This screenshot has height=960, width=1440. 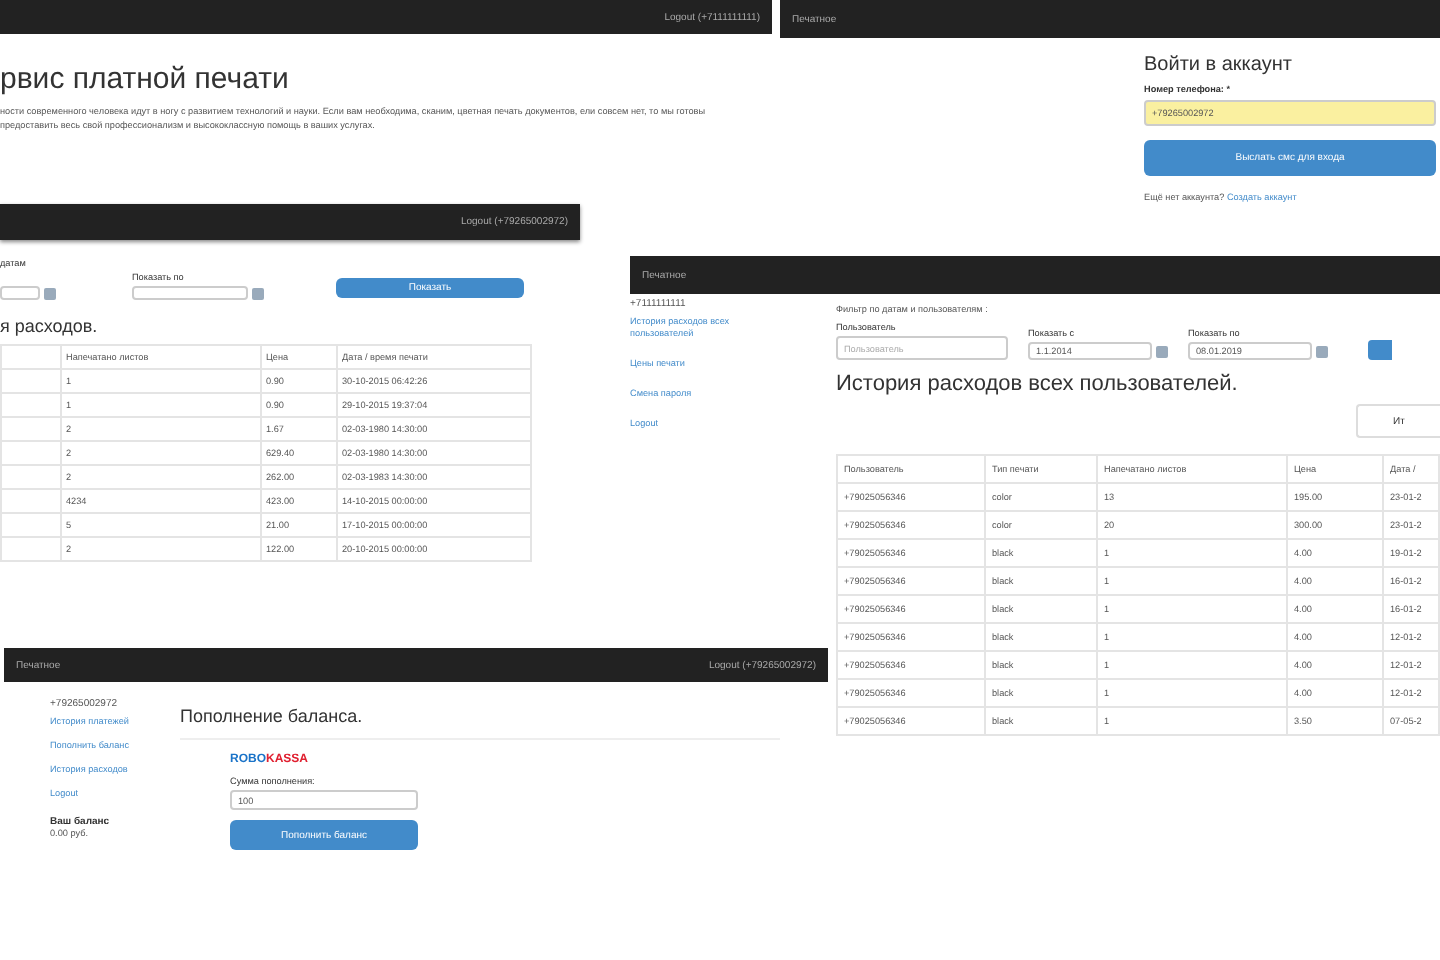 I want to click on section-heading: Пополнение баланса., so click(x=480, y=723).